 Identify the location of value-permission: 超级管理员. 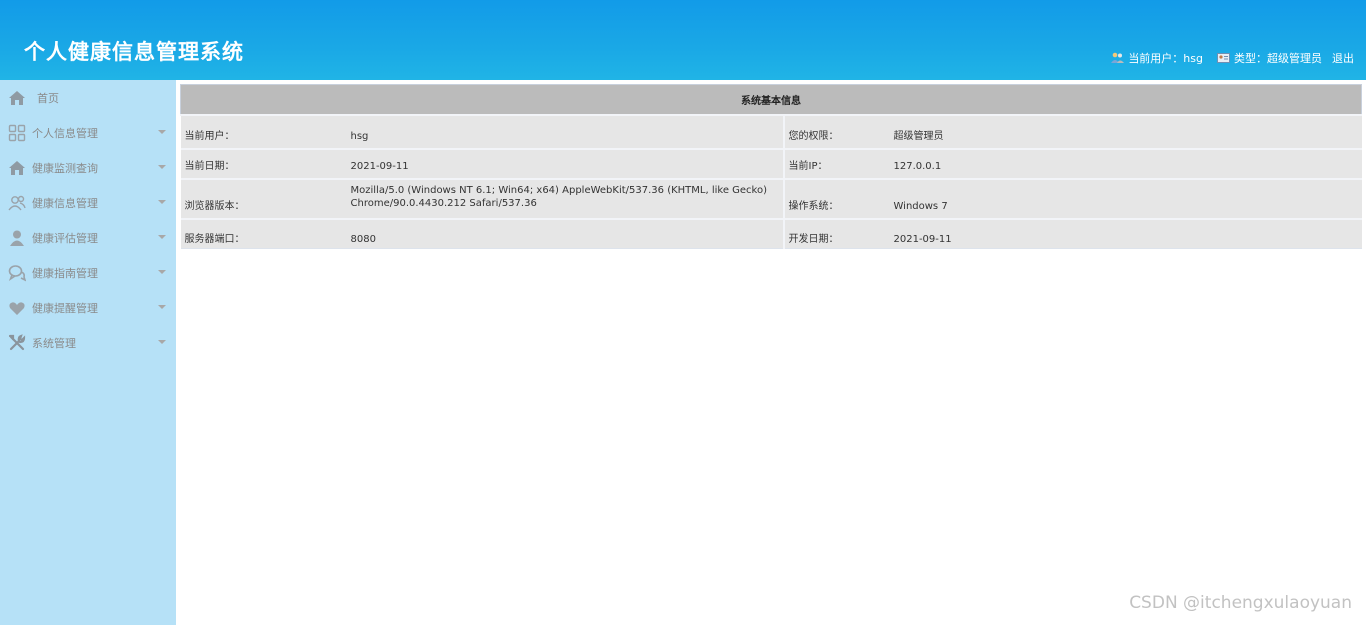
(1125, 131).